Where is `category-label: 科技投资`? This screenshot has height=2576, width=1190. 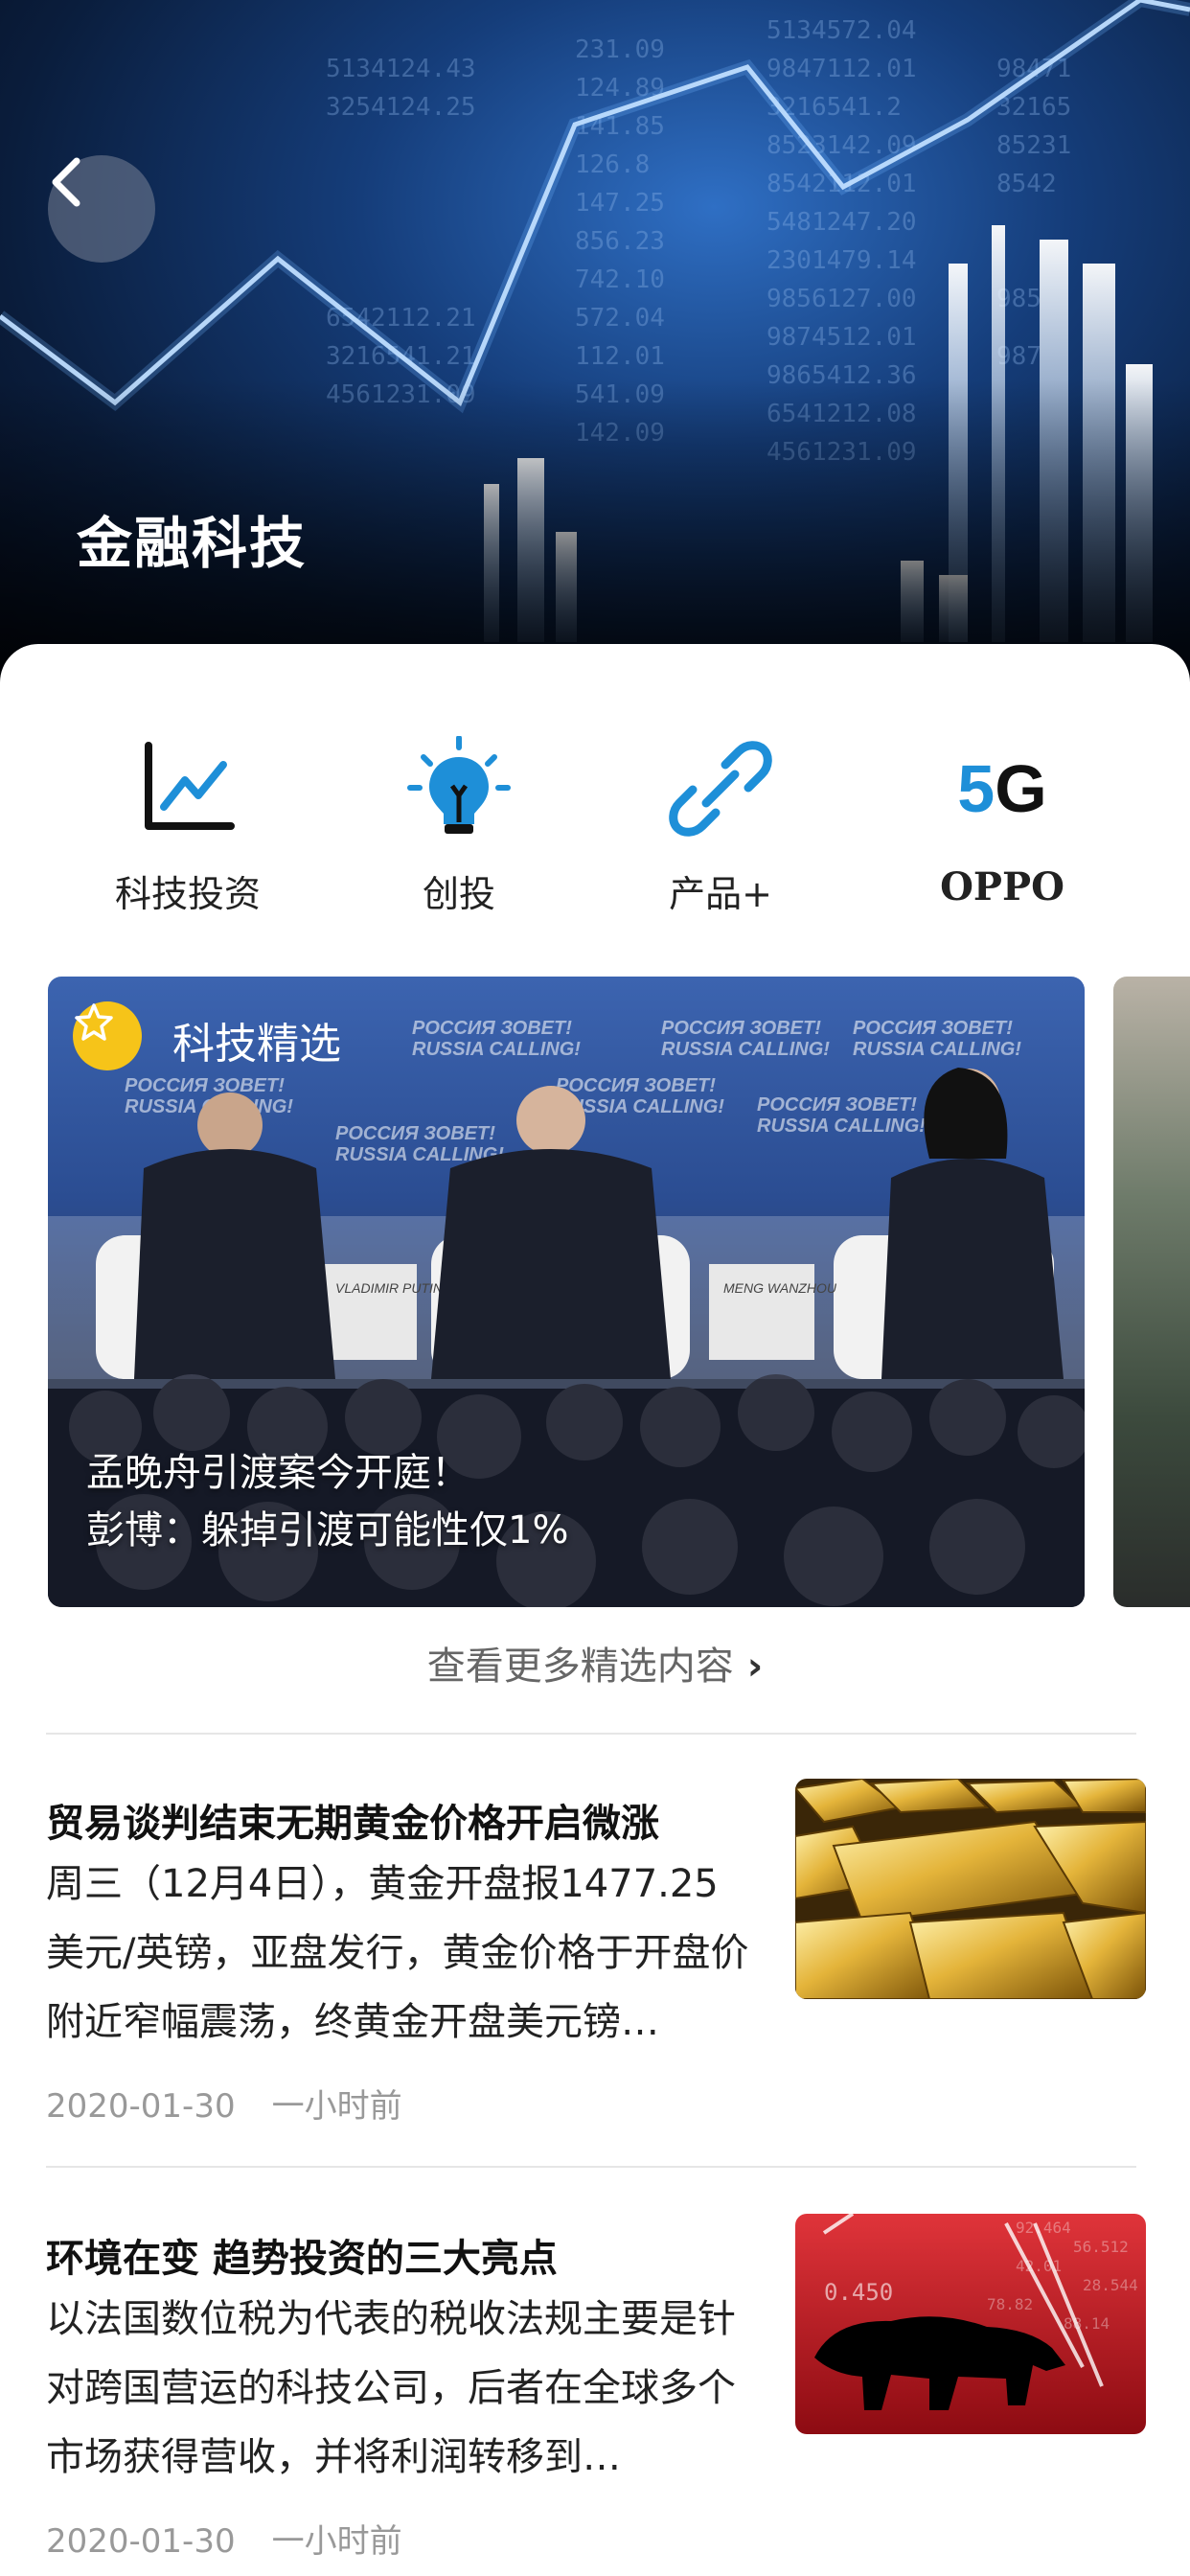
category-label: 科技投资 is located at coordinates (187, 894).